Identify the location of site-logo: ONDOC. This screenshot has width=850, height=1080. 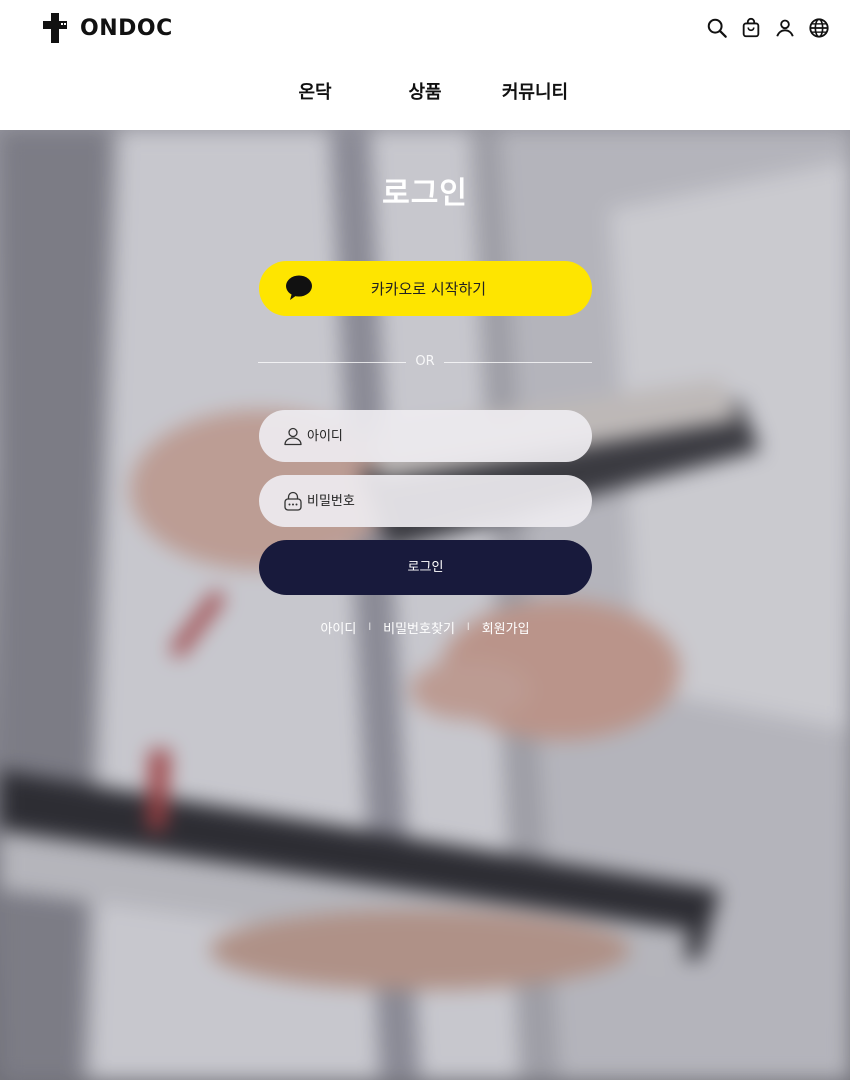
(107, 28).